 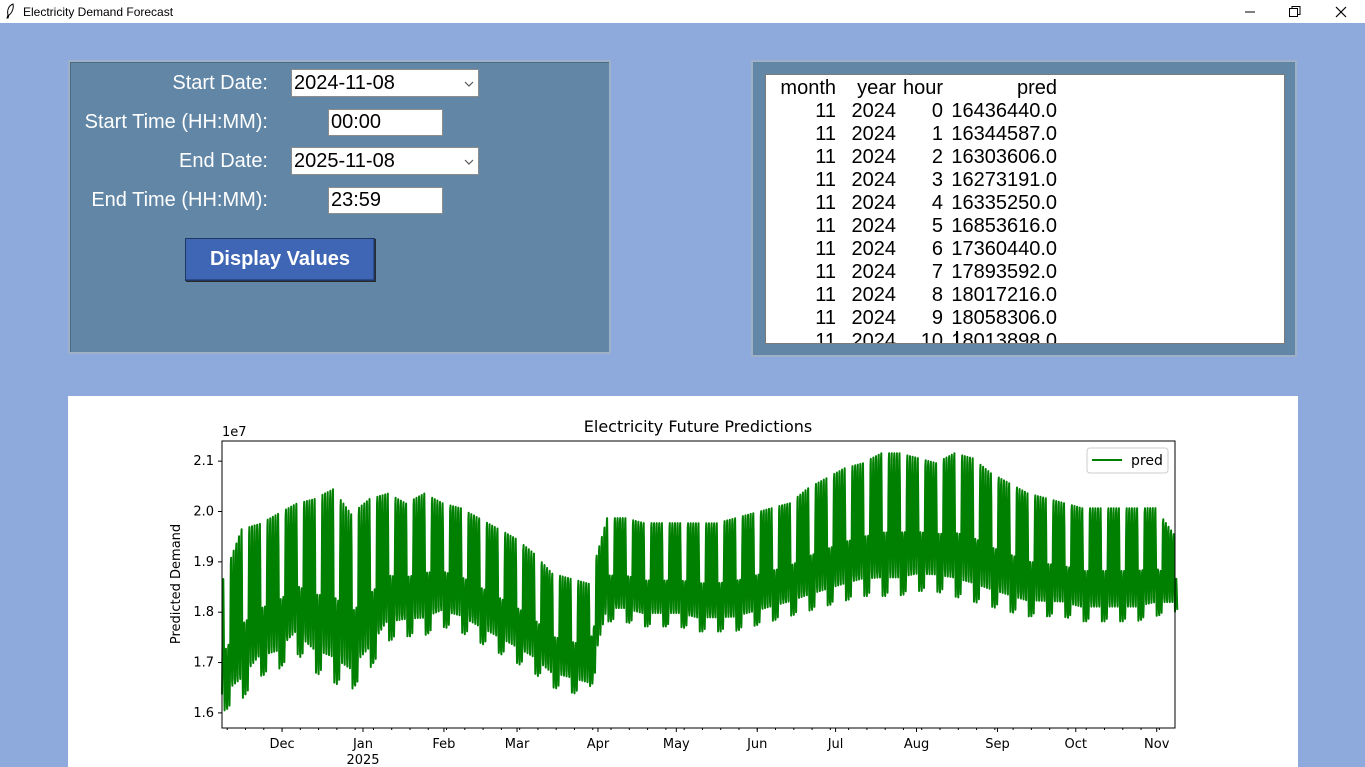 What do you see at coordinates (676, 744) in the screenshot?
I see `x-tick-label: May` at bounding box center [676, 744].